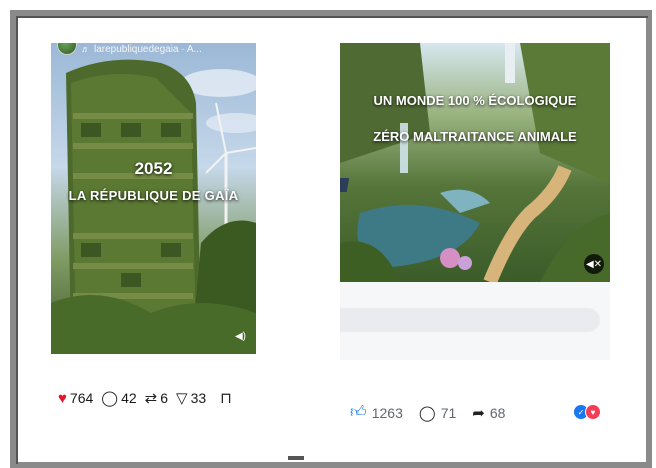 The height and width of the screenshot is (468, 656). Describe the element at coordinates (62, 398) in the screenshot. I see `heart-icon: ♥` at that location.